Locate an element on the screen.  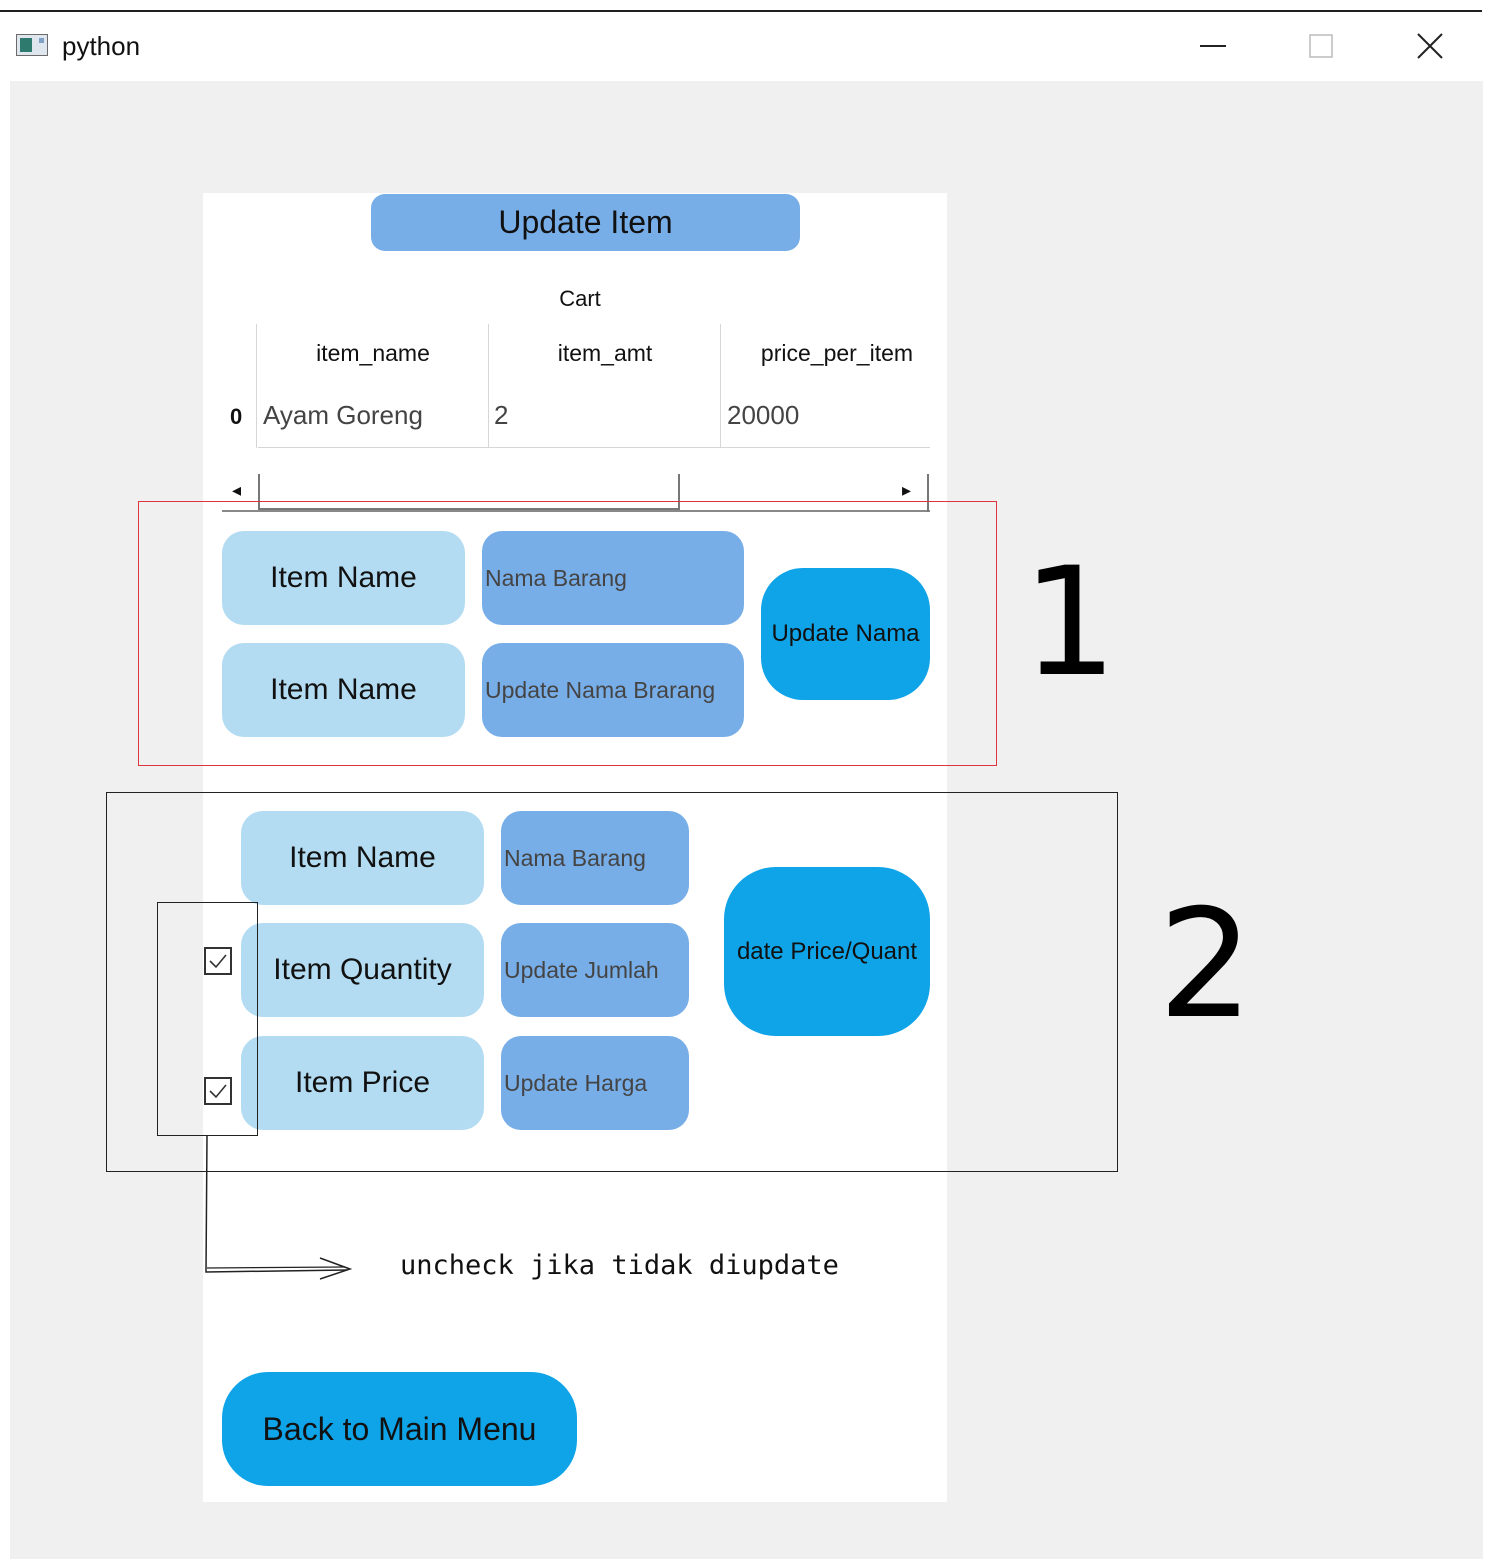
table-bottom-border is located at coordinates (594, 447).